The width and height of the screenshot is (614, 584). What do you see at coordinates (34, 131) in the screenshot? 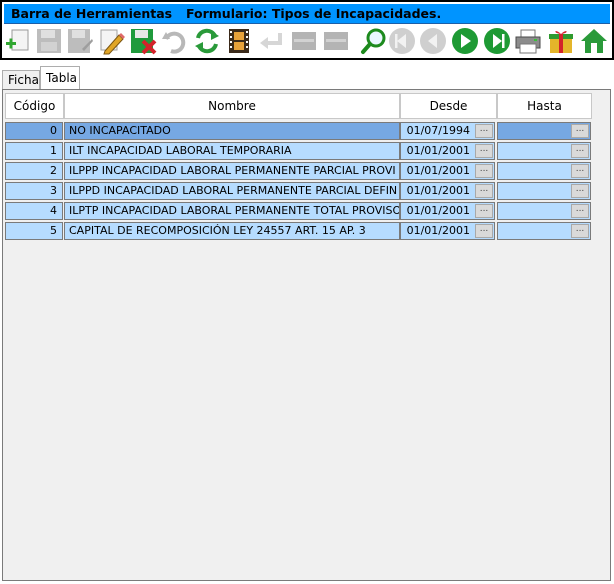
I see `cell-codigo: 0` at bounding box center [34, 131].